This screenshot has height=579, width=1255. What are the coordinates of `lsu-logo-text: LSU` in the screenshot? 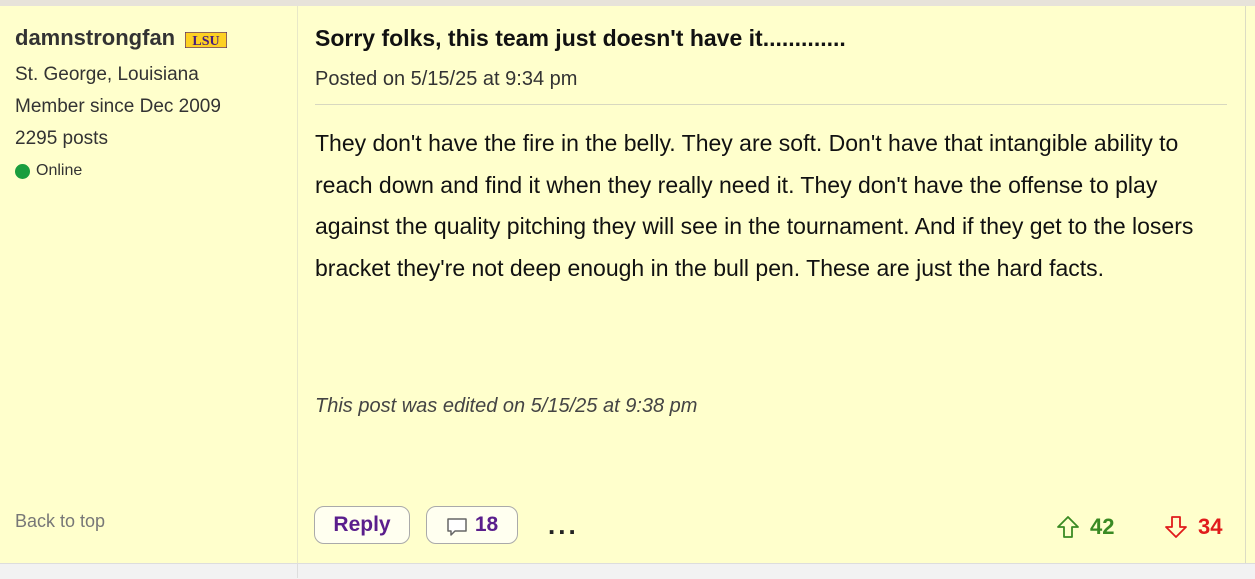 It's located at (206, 41).